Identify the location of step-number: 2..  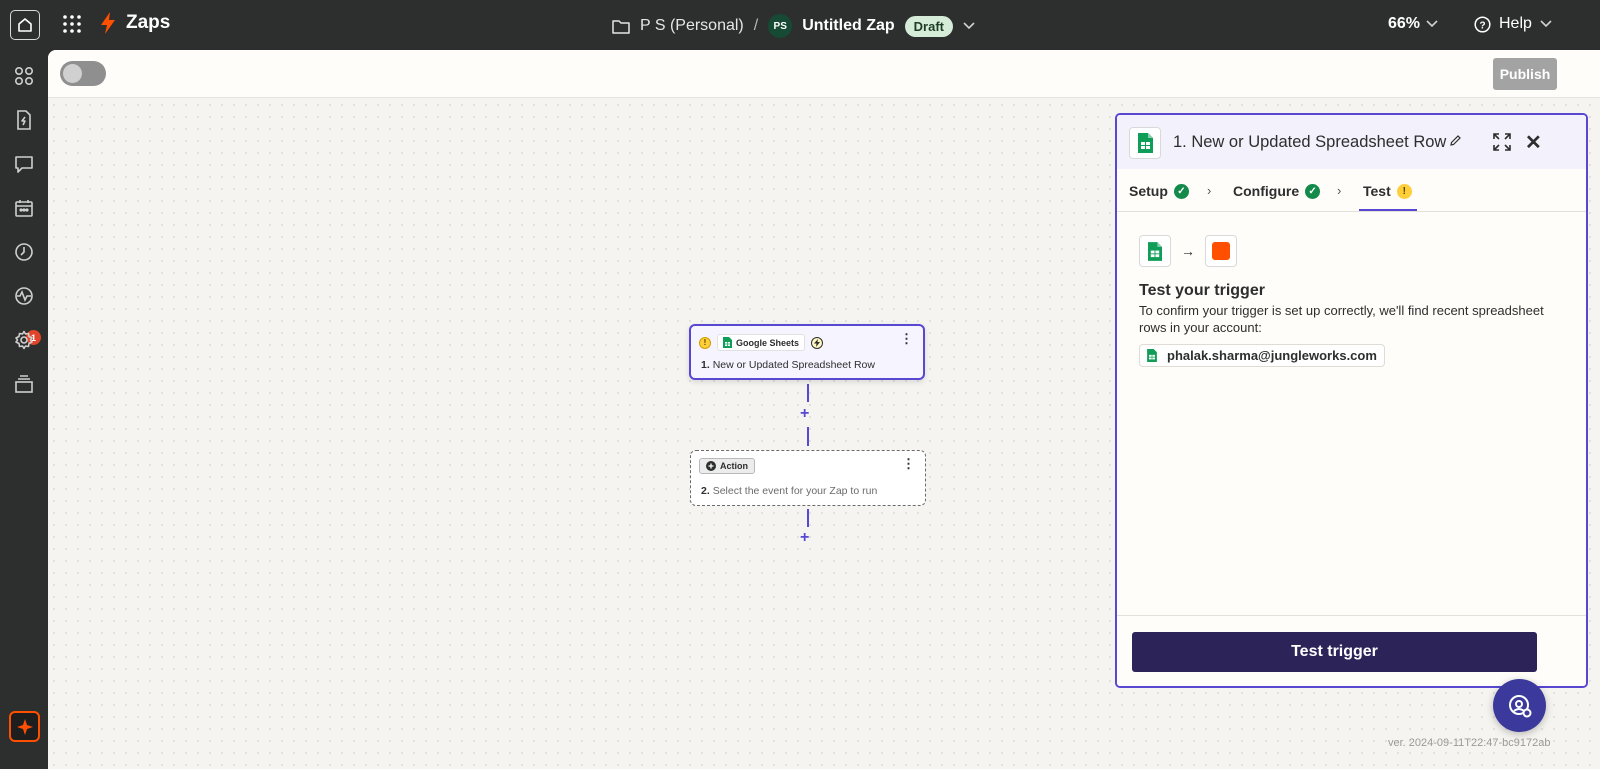
(705, 491).